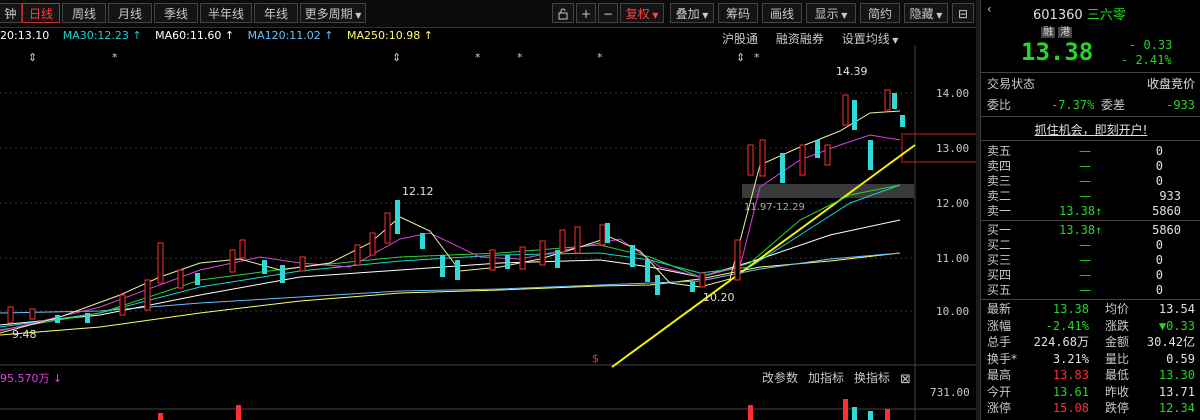 This screenshot has height=420, width=1200. What do you see at coordinates (999, 309) in the screenshot?
I see `stat-label: 最新` at bounding box center [999, 309].